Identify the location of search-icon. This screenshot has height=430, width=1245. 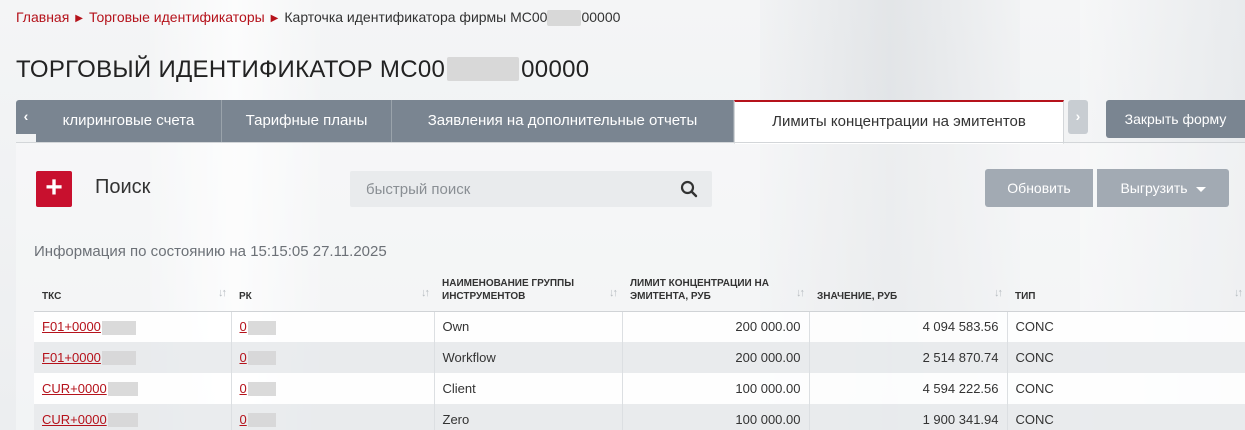
(689, 189).